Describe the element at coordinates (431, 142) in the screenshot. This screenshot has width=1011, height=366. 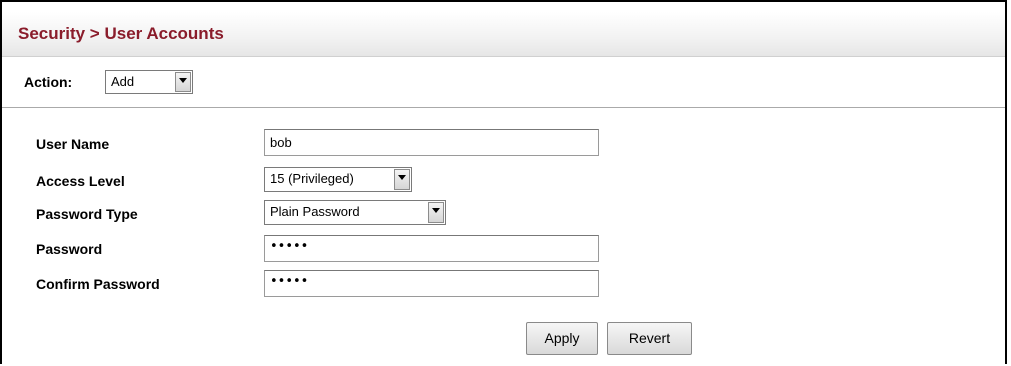
I see `user-name-field: bob` at that location.